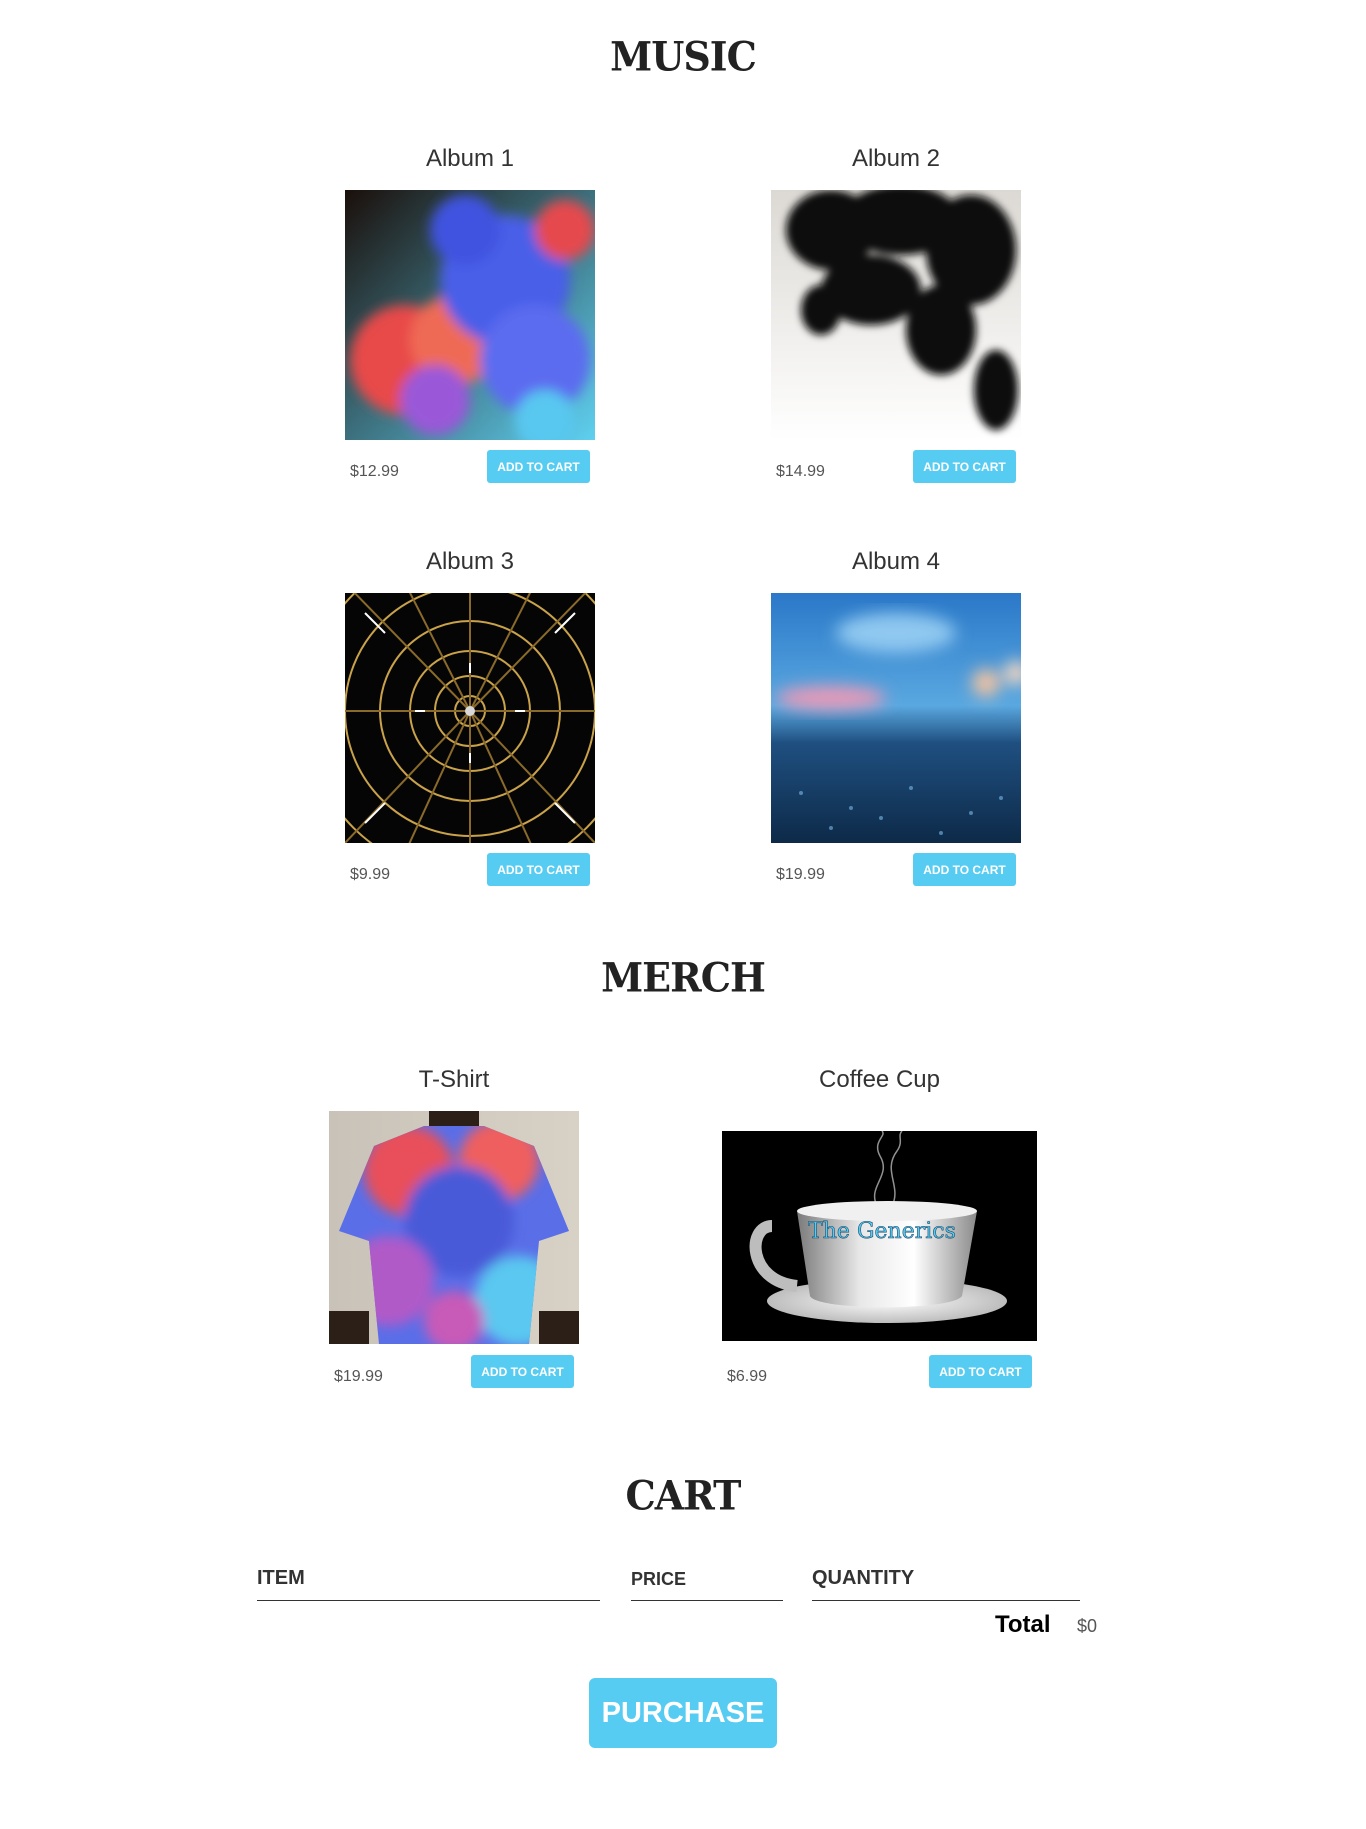 The height and width of the screenshot is (1829, 1366). What do you see at coordinates (683, 1495) in the screenshot?
I see `cart-section-title: CART` at bounding box center [683, 1495].